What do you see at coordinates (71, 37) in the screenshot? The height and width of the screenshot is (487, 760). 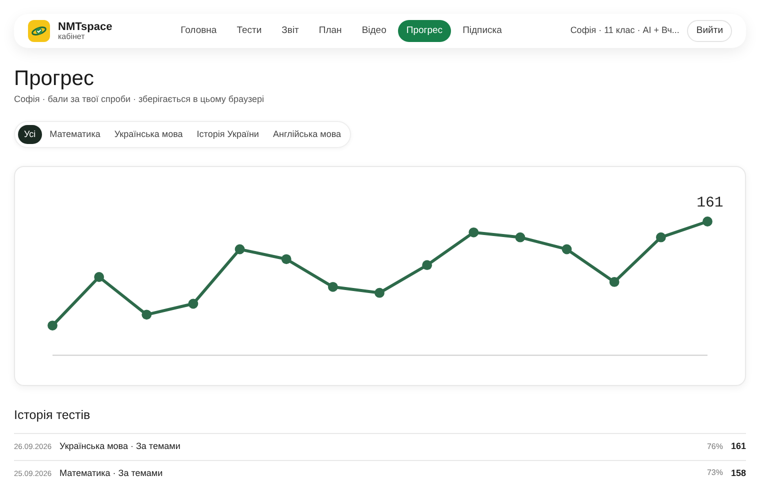 I see `brand-subtitle: кабінет` at bounding box center [71, 37].